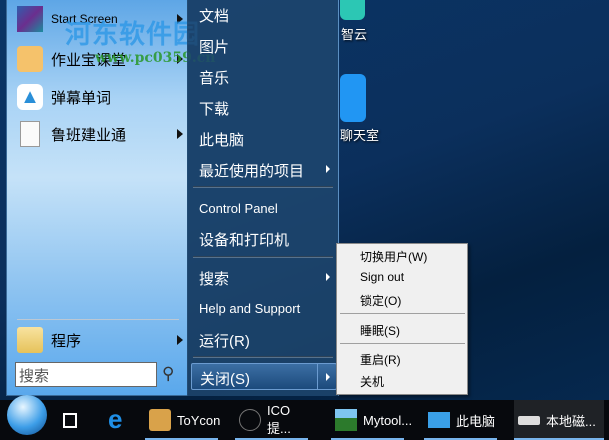  Describe the element at coordinates (360, 135) in the screenshot. I see `desktop-icon-label: 聊天室` at that location.